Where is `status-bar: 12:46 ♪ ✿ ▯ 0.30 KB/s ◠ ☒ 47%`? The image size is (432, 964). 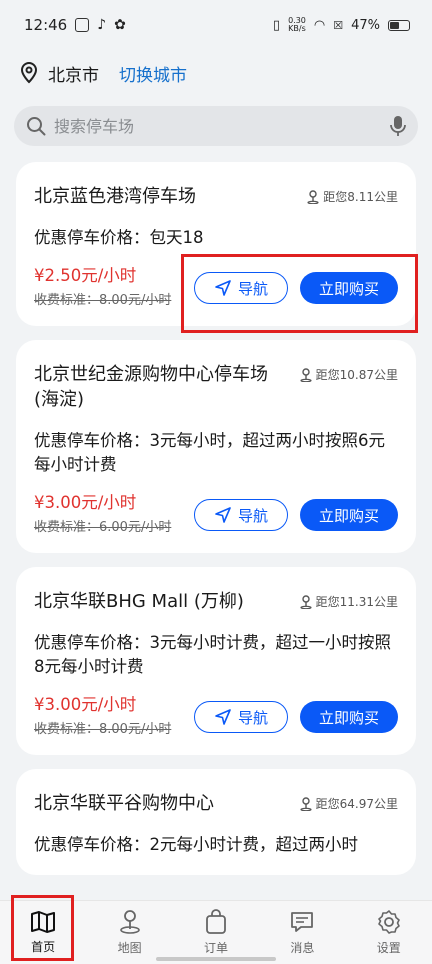
status-bar: 12:46 ♪ ✿ ▯ 0.30 KB/s ◠ ☒ 47% is located at coordinates (216, 25).